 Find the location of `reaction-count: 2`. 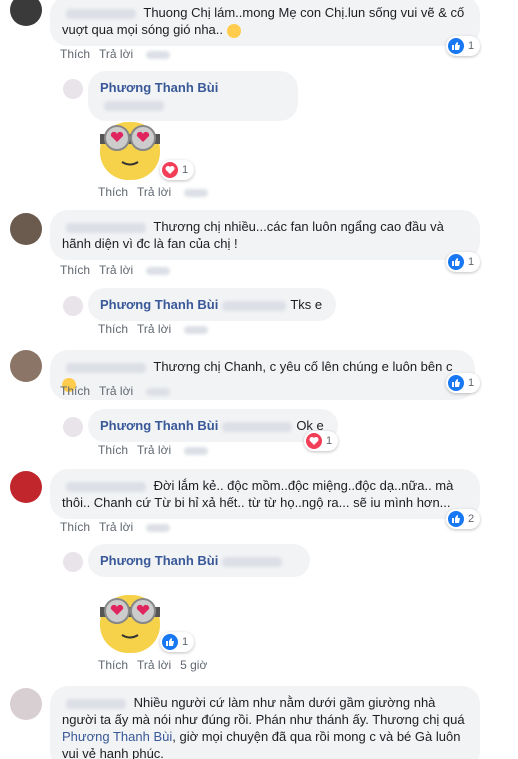

reaction-count: 2 is located at coordinates (463, 519).